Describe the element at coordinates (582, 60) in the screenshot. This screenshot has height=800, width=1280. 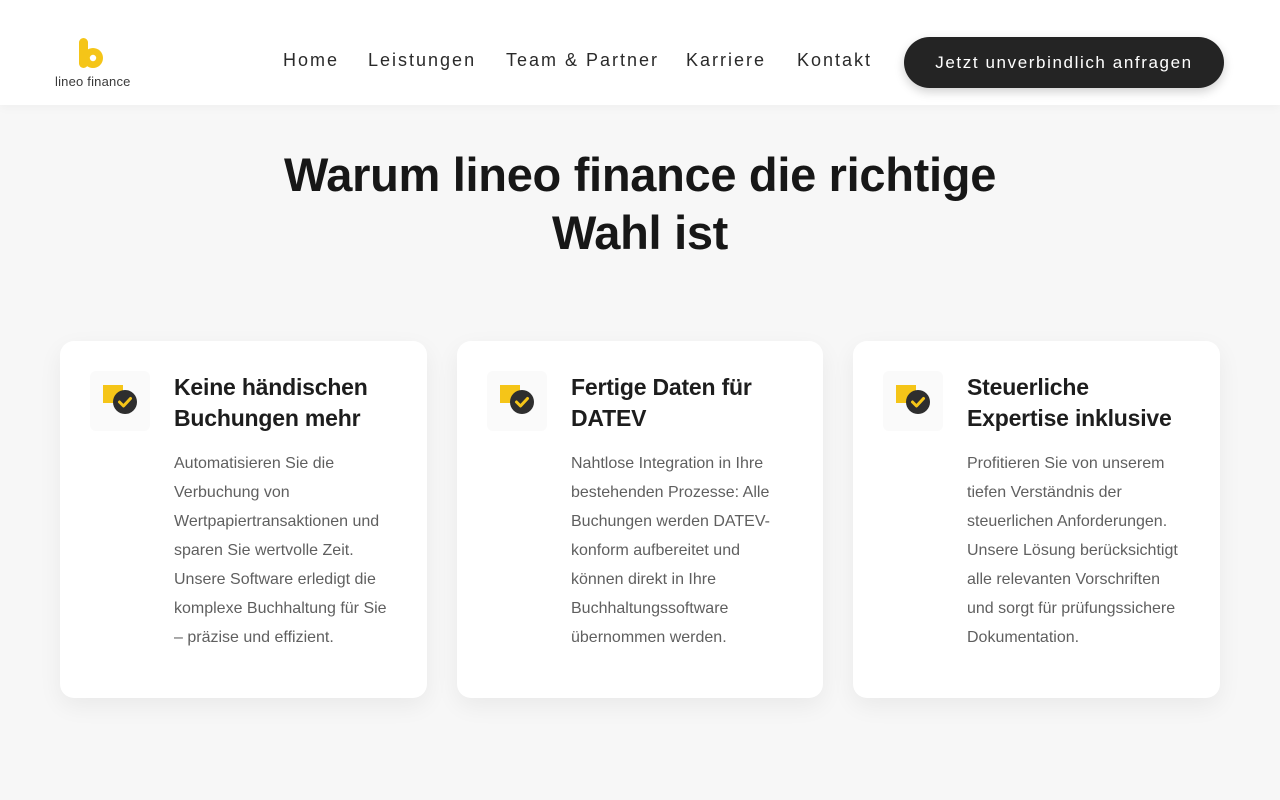
I see `nav-item-team-partner: Team & Partner` at that location.